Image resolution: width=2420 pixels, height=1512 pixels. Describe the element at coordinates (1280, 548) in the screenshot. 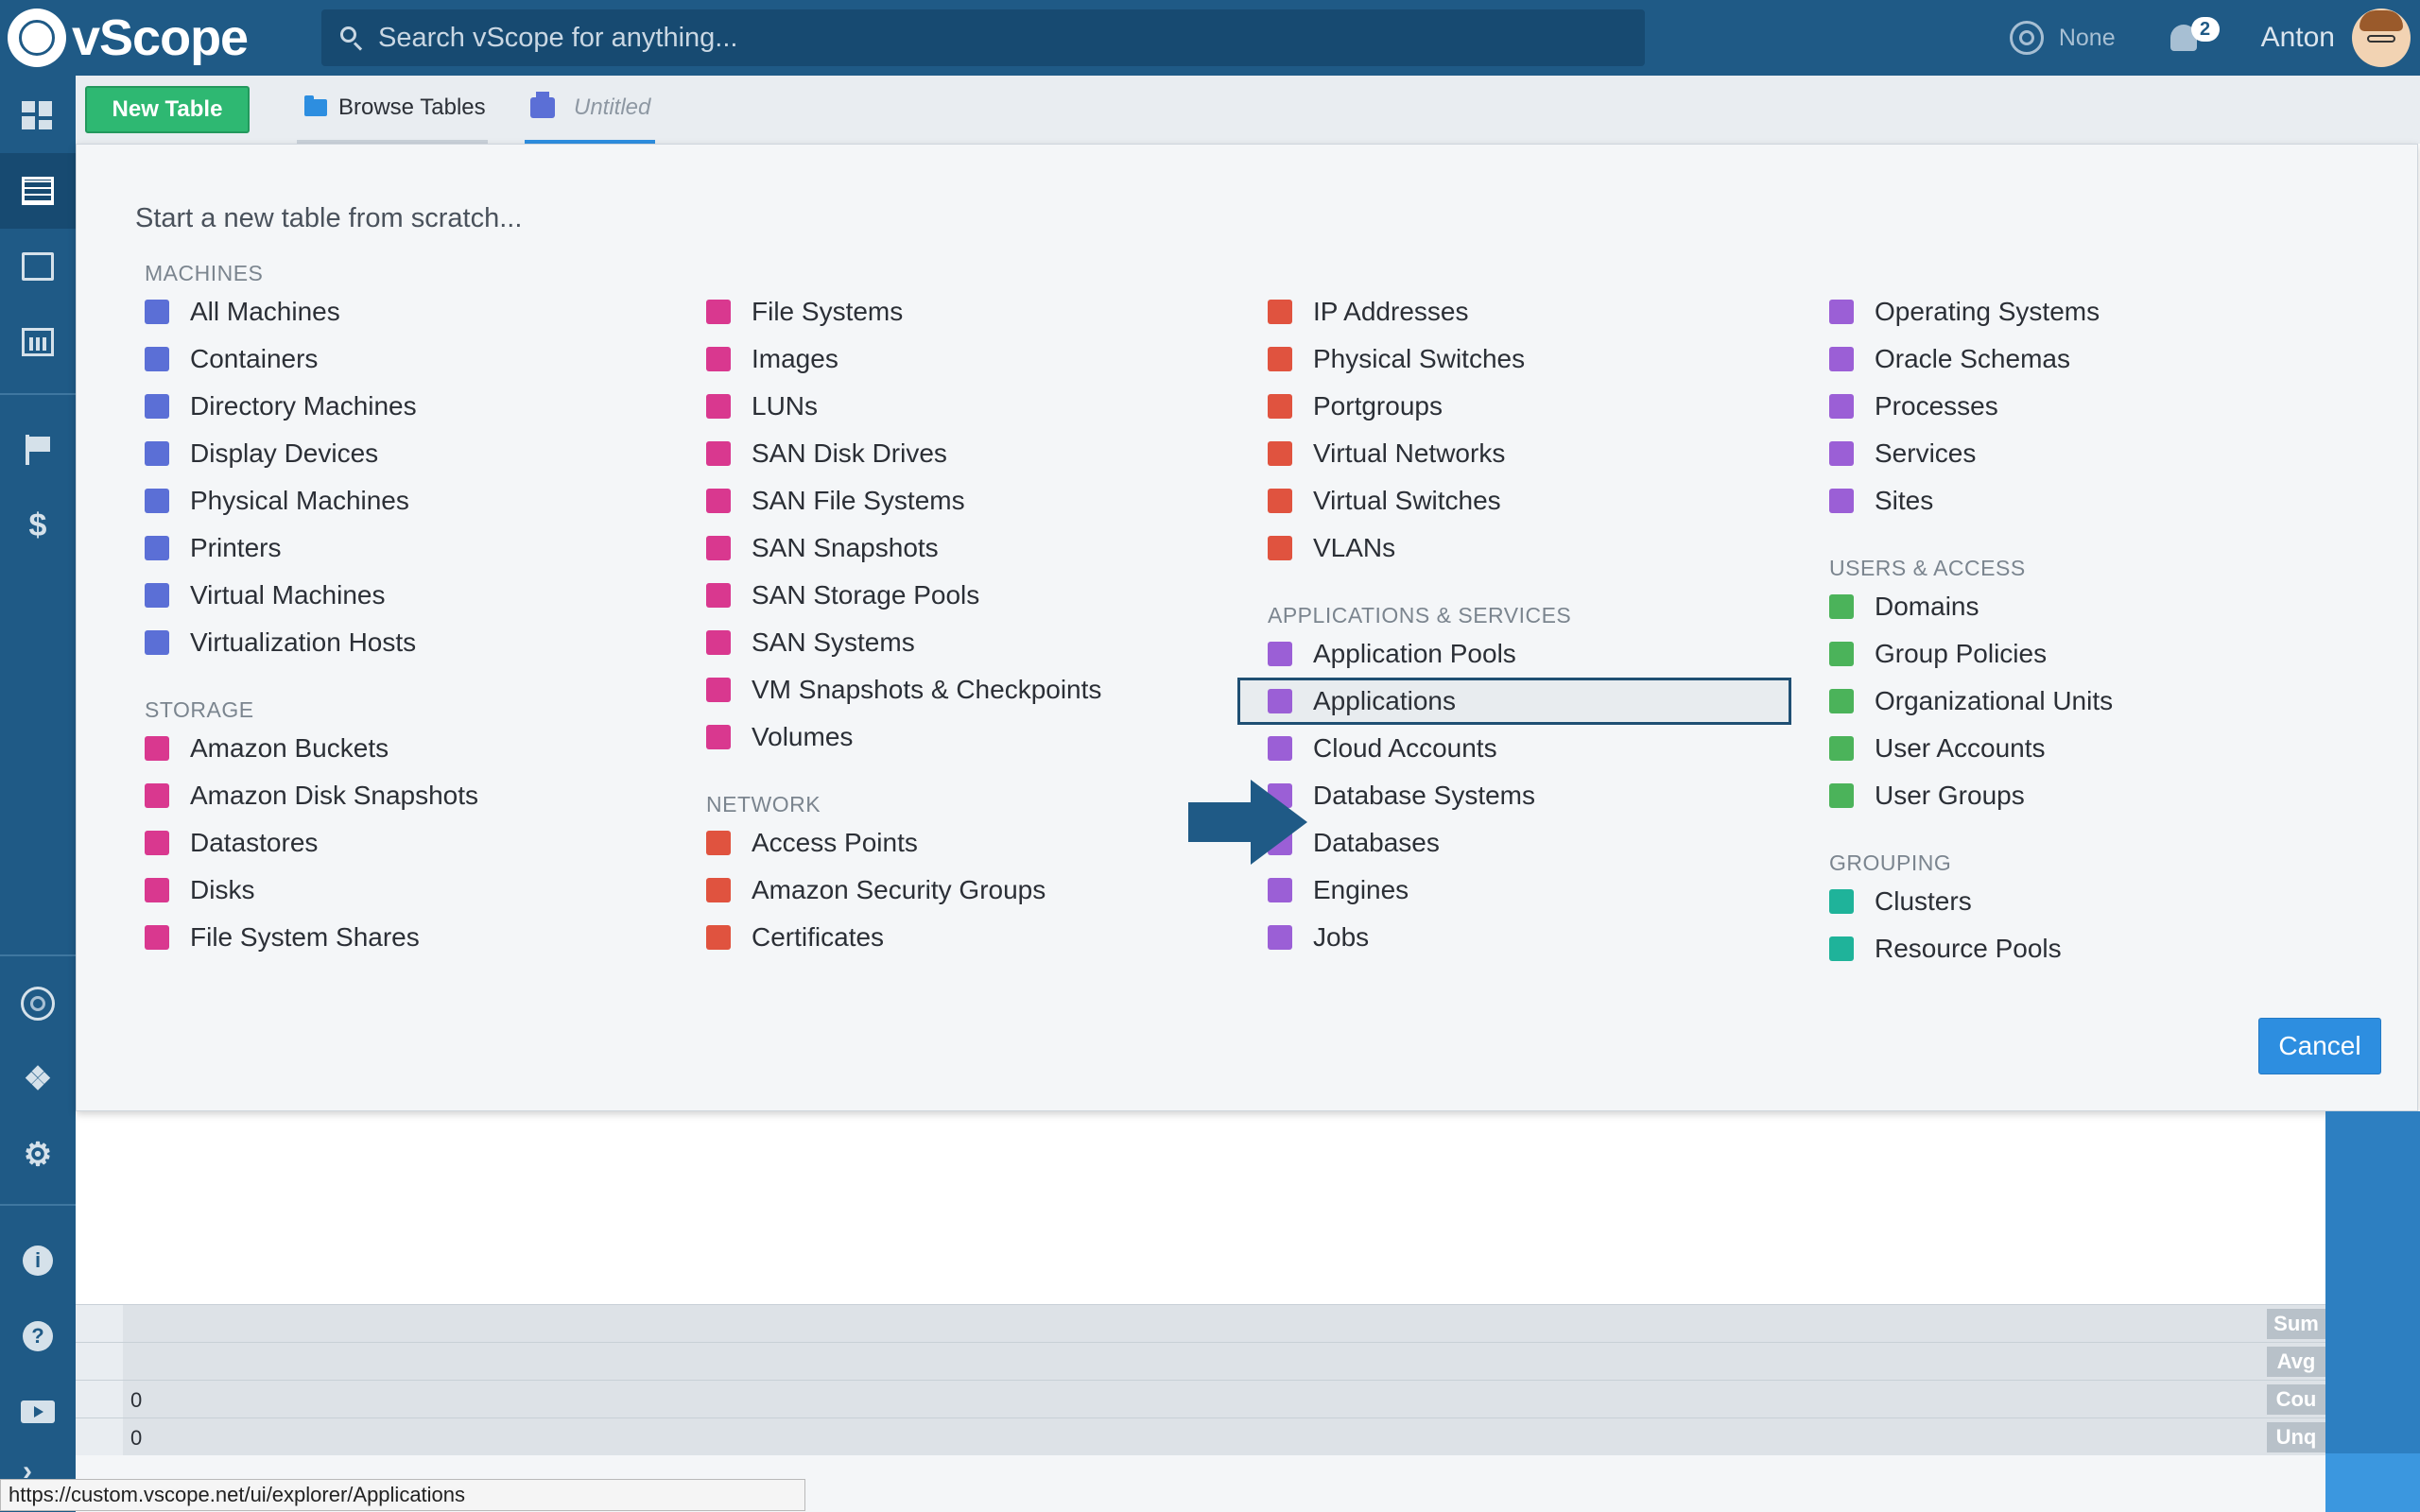

I see `vlans-icon` at that location.